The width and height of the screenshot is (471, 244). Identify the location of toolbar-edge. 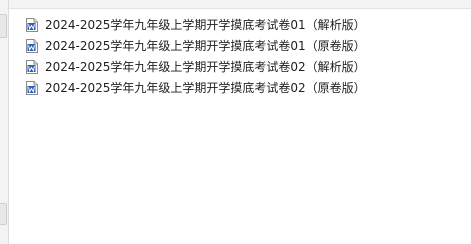
(235, 4).